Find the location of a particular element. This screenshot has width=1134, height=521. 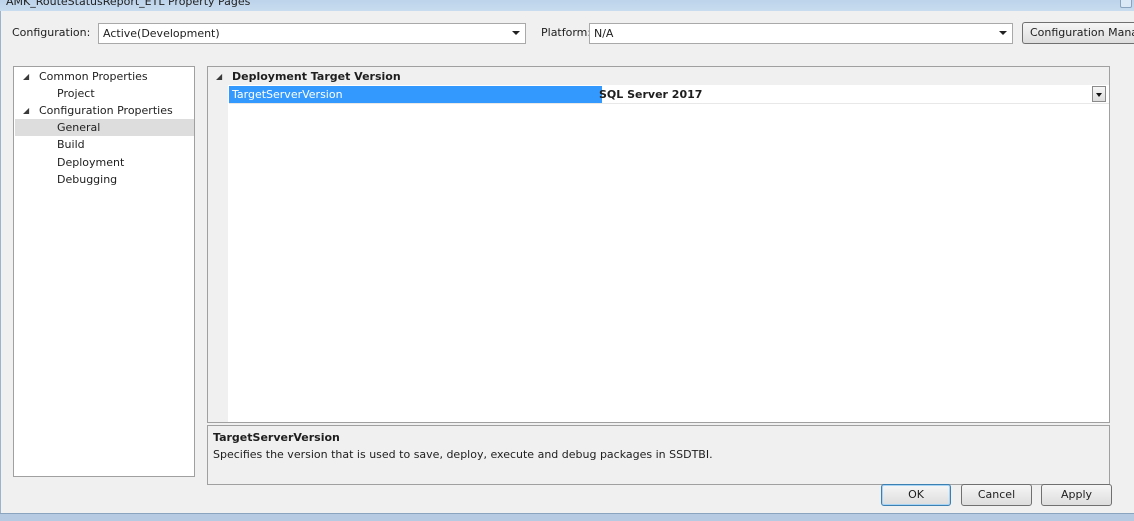

tree-item-deployment: Deployment is located at coordinates (90, 162).